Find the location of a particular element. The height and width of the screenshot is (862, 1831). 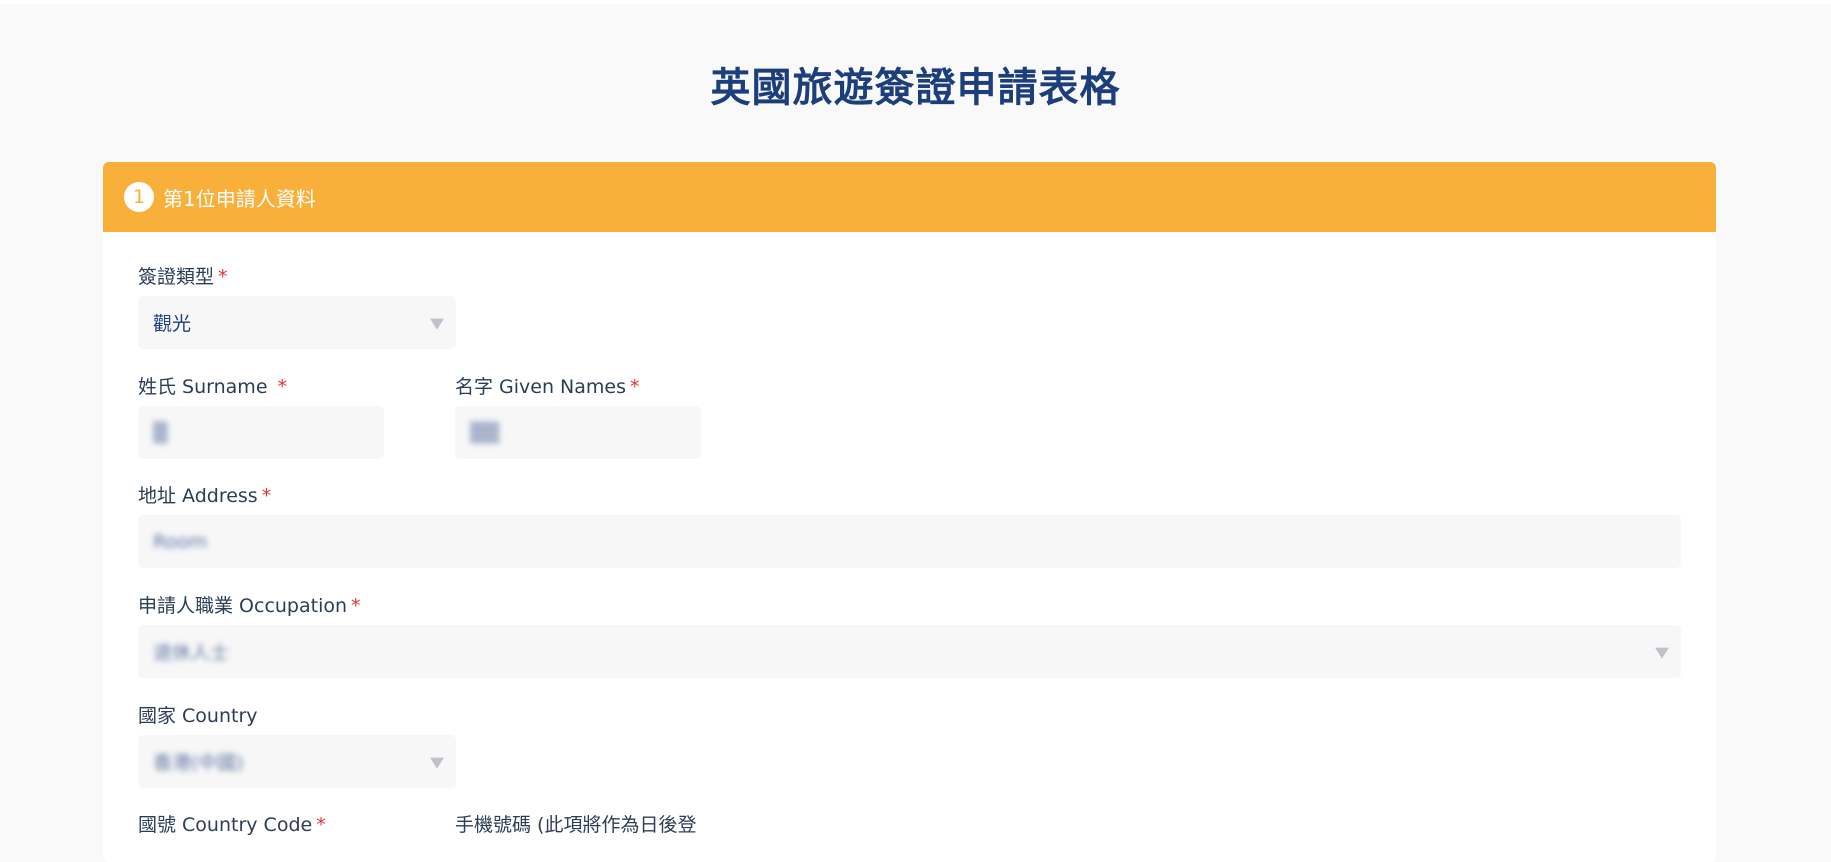

mobile-label-text: 手機號碼 (此項將作為日後登 is located at coordinates (576, 825).